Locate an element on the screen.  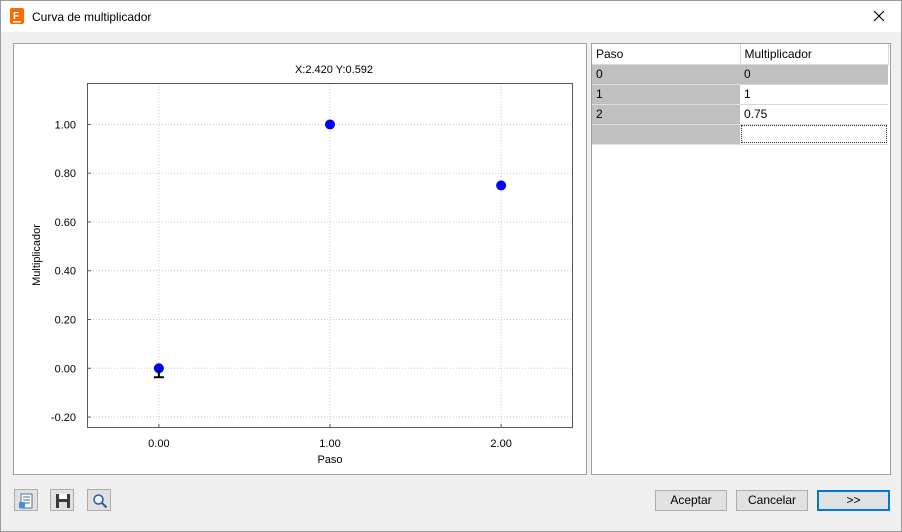
table-row: 1 1 is located at coordinates (740, 94).